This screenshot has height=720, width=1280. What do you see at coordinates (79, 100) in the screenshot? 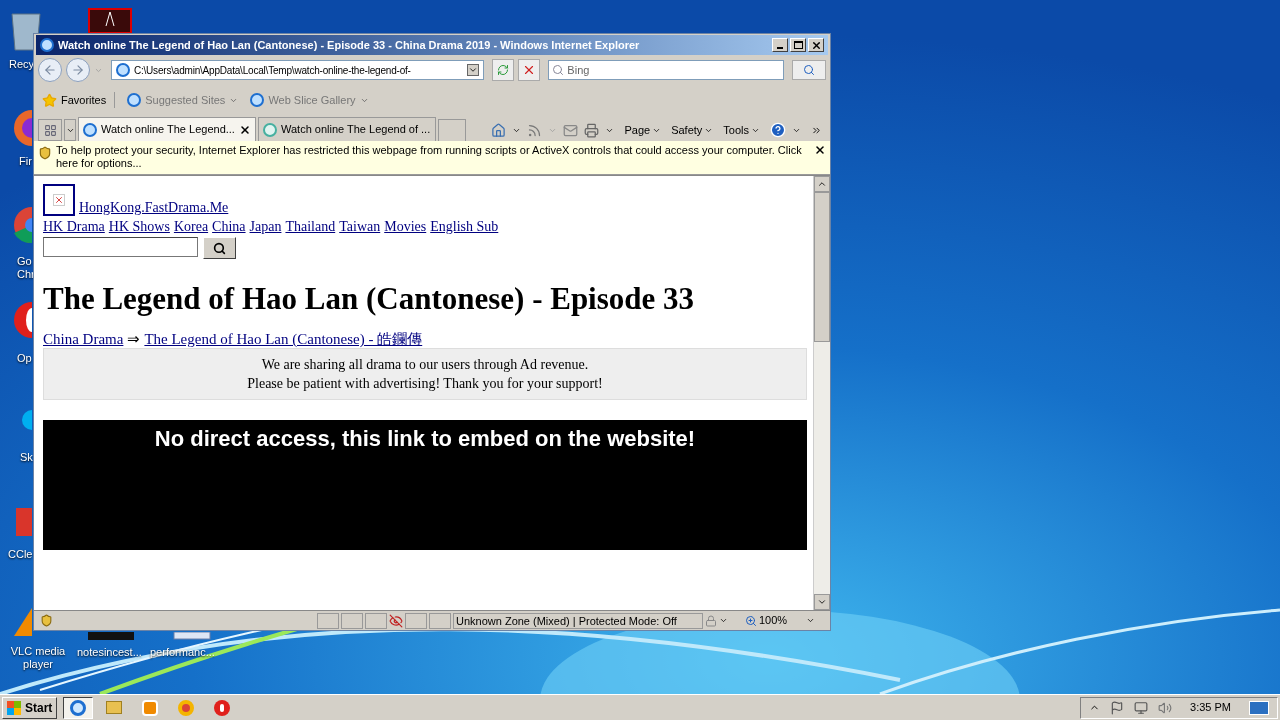
I see `favorites-button: Favorites` at bounding box center [79, 100].